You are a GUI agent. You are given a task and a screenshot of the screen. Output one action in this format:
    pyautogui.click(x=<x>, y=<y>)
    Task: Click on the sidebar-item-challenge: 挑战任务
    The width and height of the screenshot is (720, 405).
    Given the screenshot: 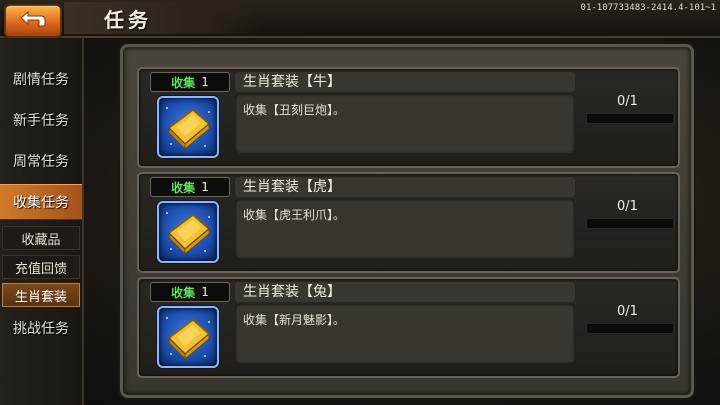 What is the action you would take?
    pyautogui.click(x=41, y=328)
    